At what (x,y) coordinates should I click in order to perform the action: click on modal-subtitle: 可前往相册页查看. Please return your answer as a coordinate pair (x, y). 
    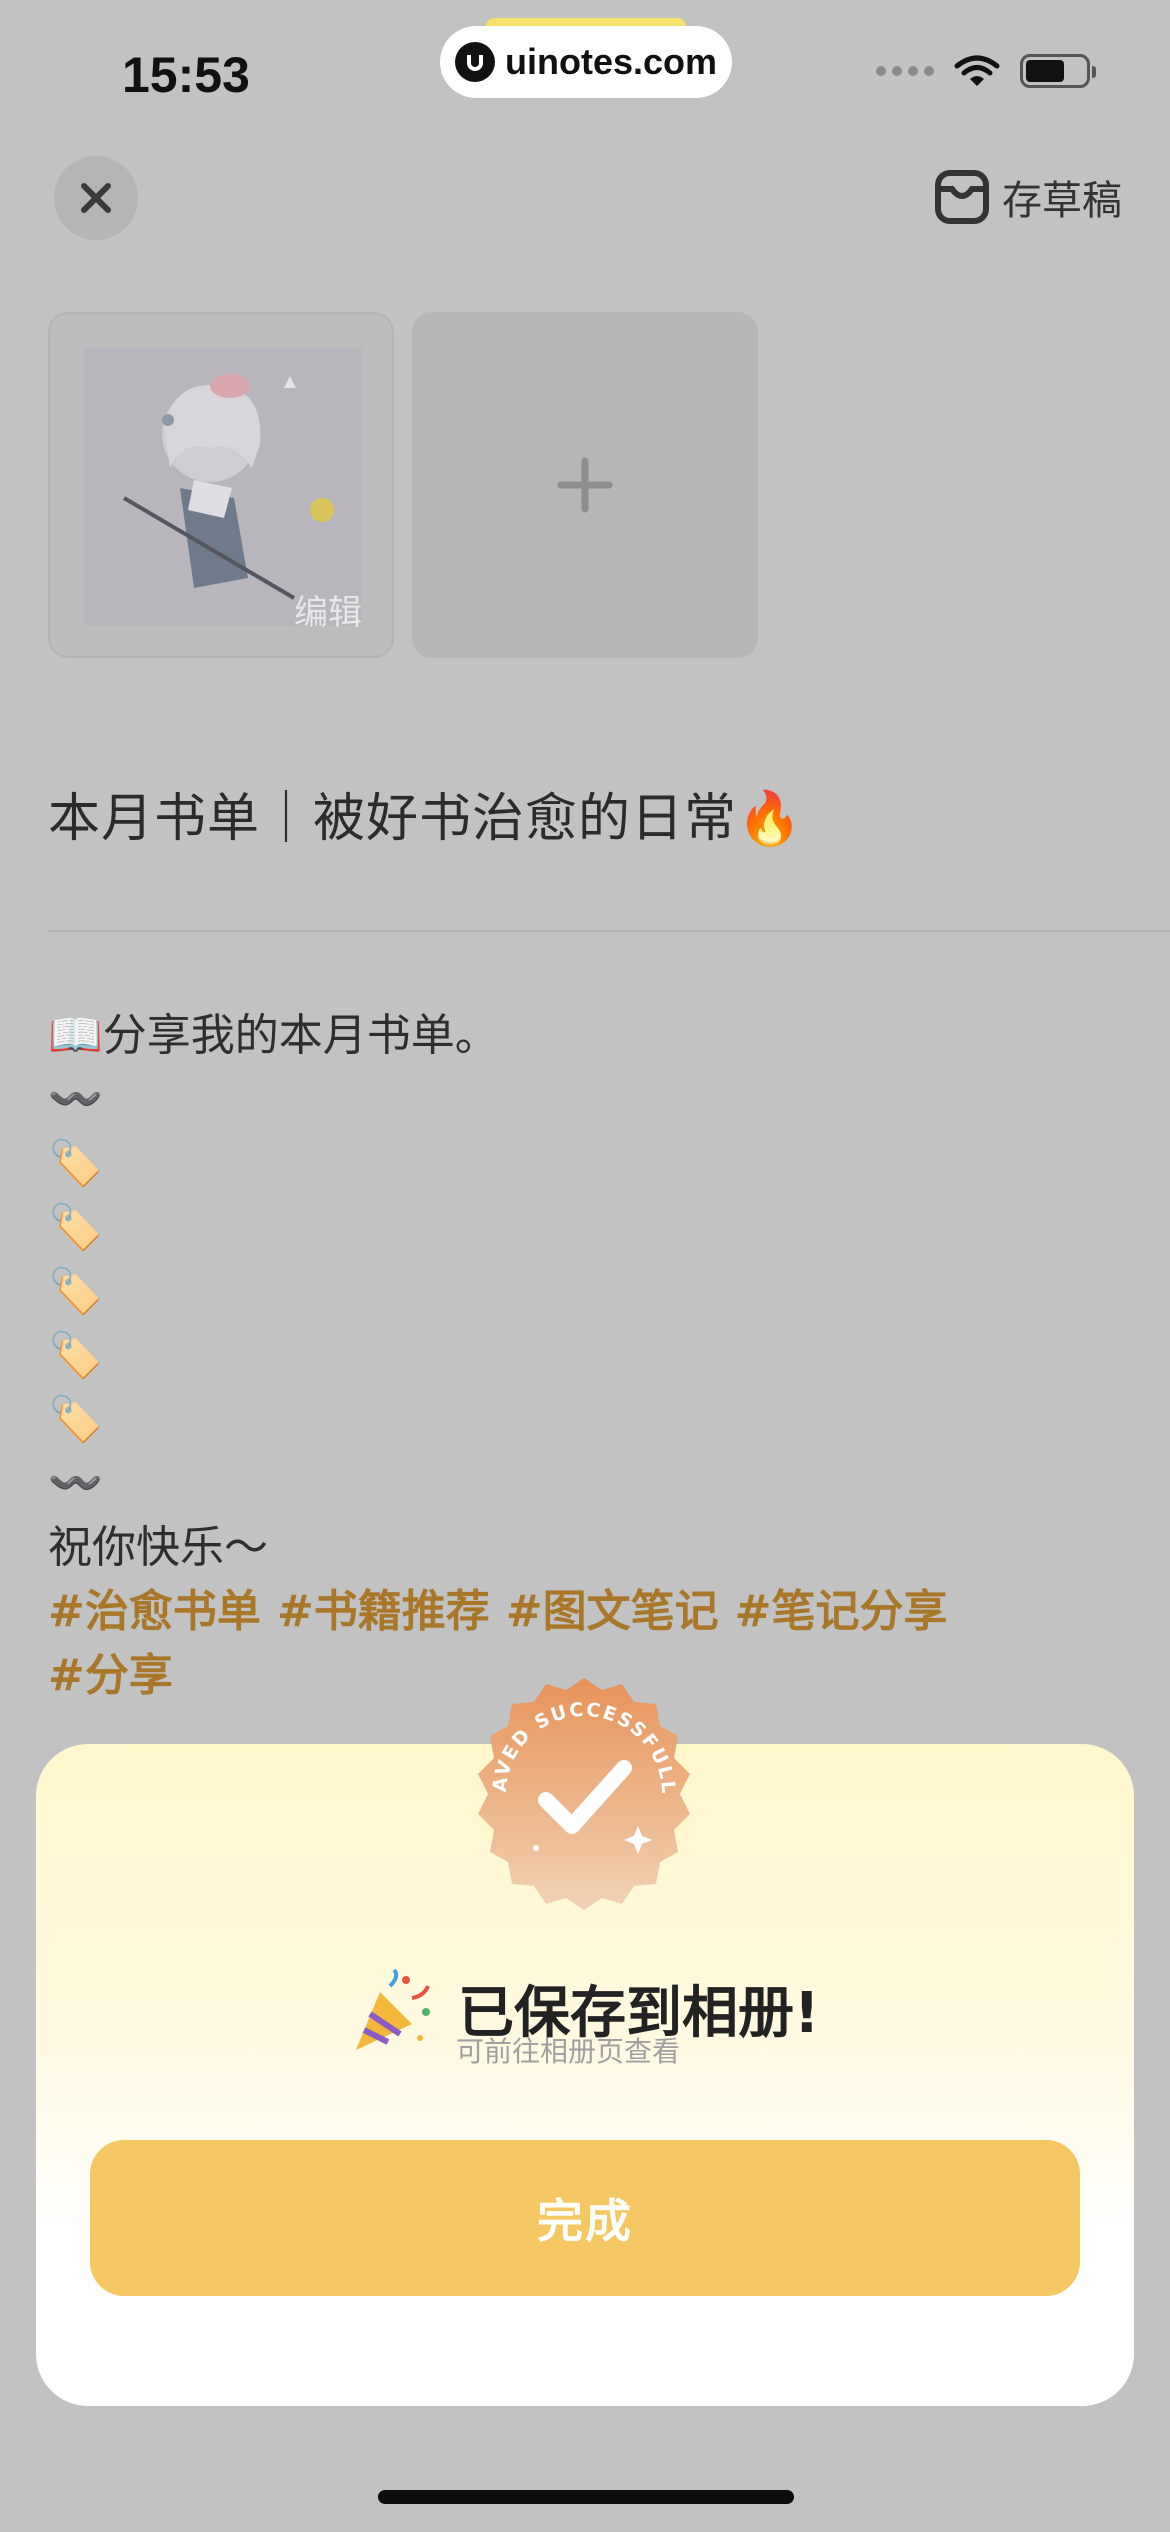
    Looking at the image, I should click on (568, 2051).